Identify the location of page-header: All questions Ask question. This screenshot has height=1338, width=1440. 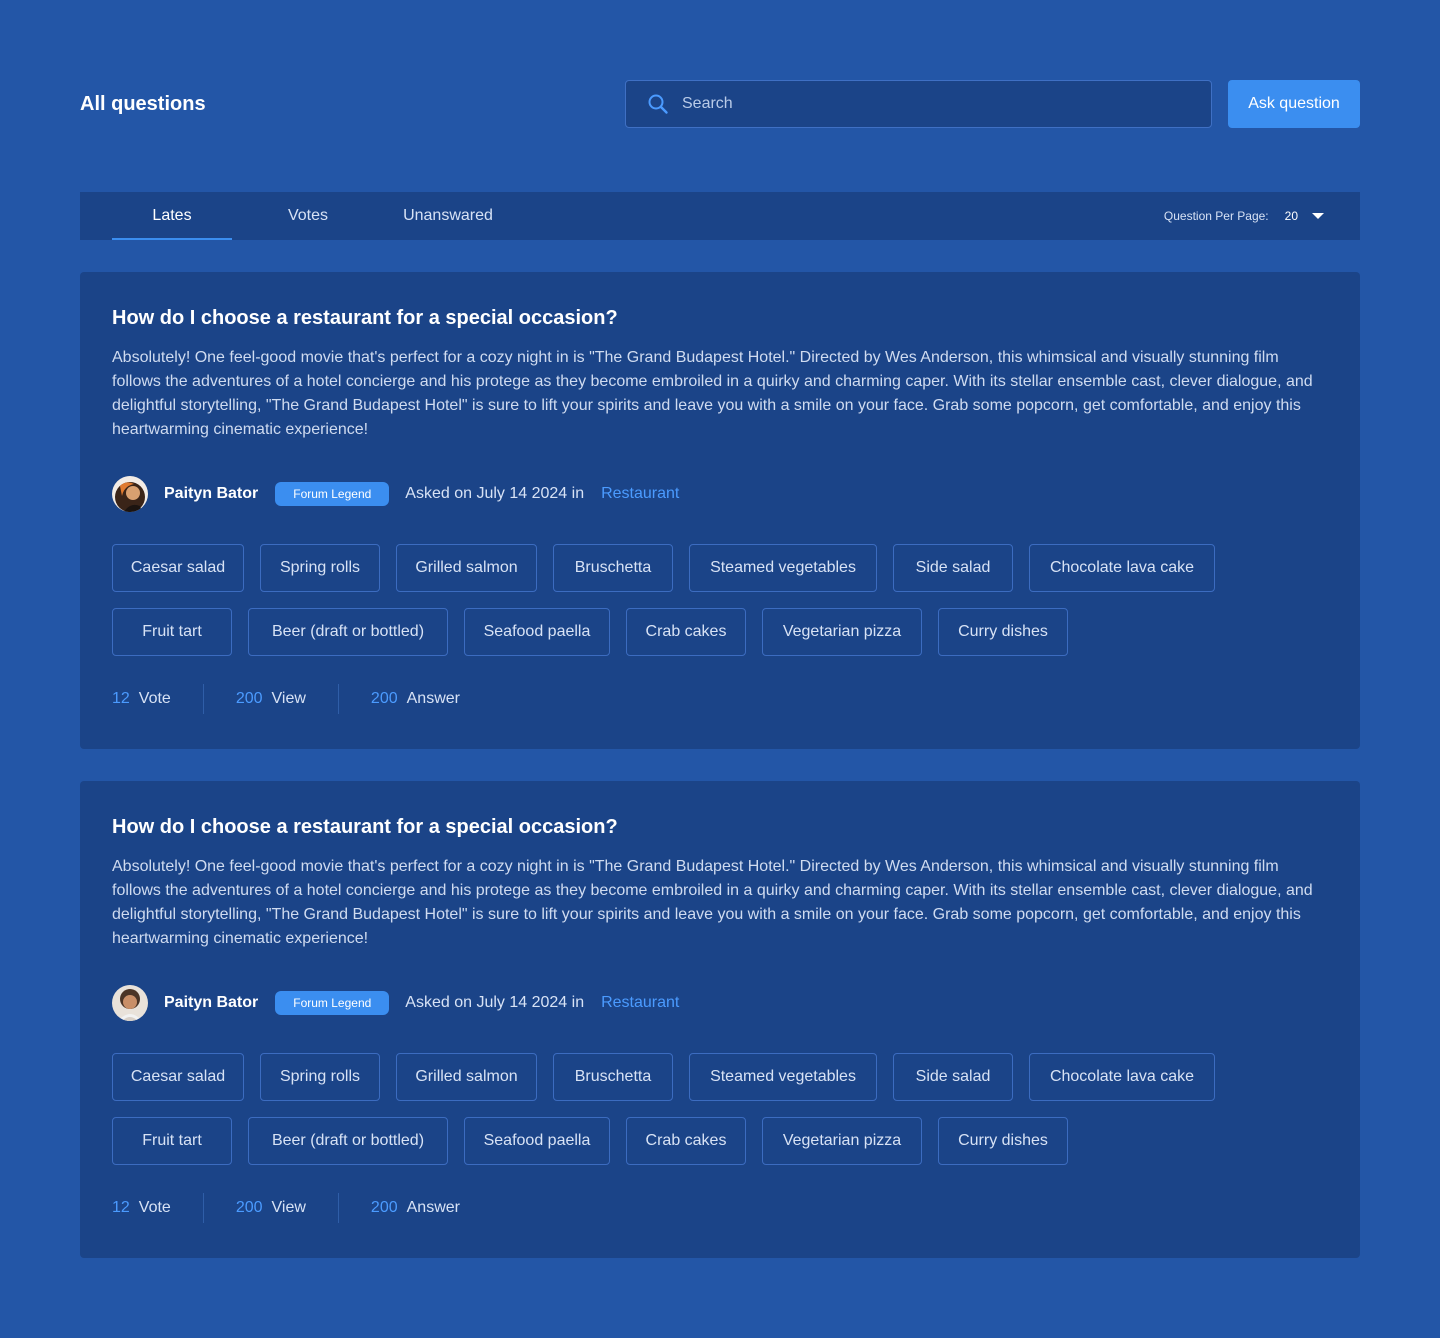
(720, 104).